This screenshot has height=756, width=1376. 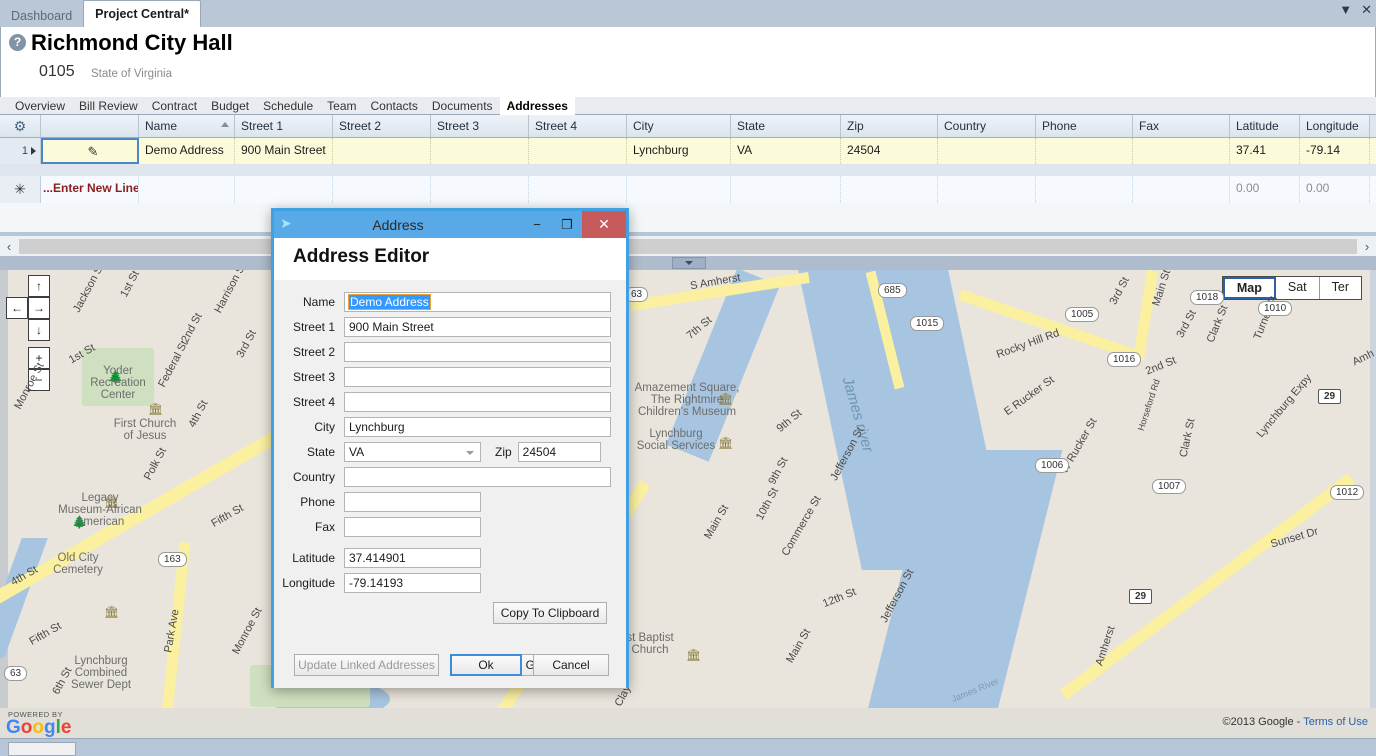 I want to click on phone-input, so click(x=412, y=502).